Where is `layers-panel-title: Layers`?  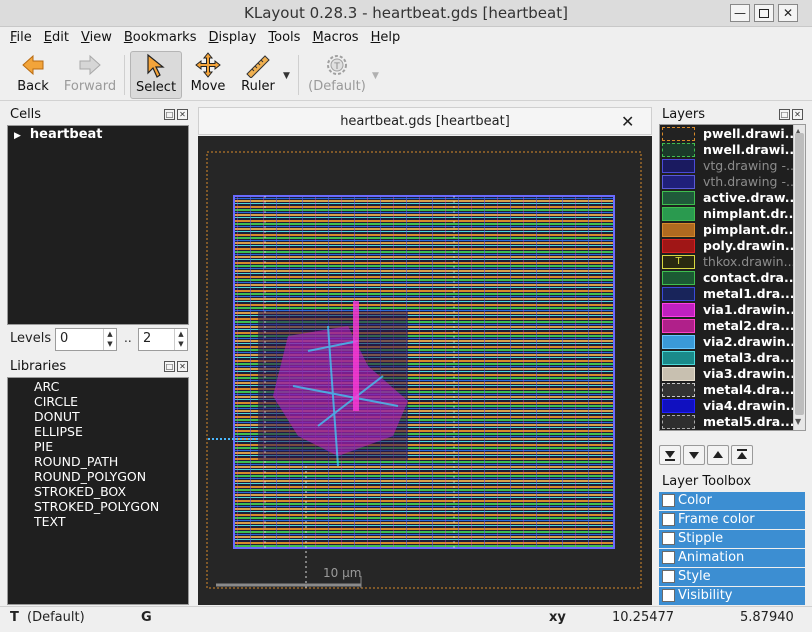 layers-panel-title: Layers is located at coordinates (684, 114).